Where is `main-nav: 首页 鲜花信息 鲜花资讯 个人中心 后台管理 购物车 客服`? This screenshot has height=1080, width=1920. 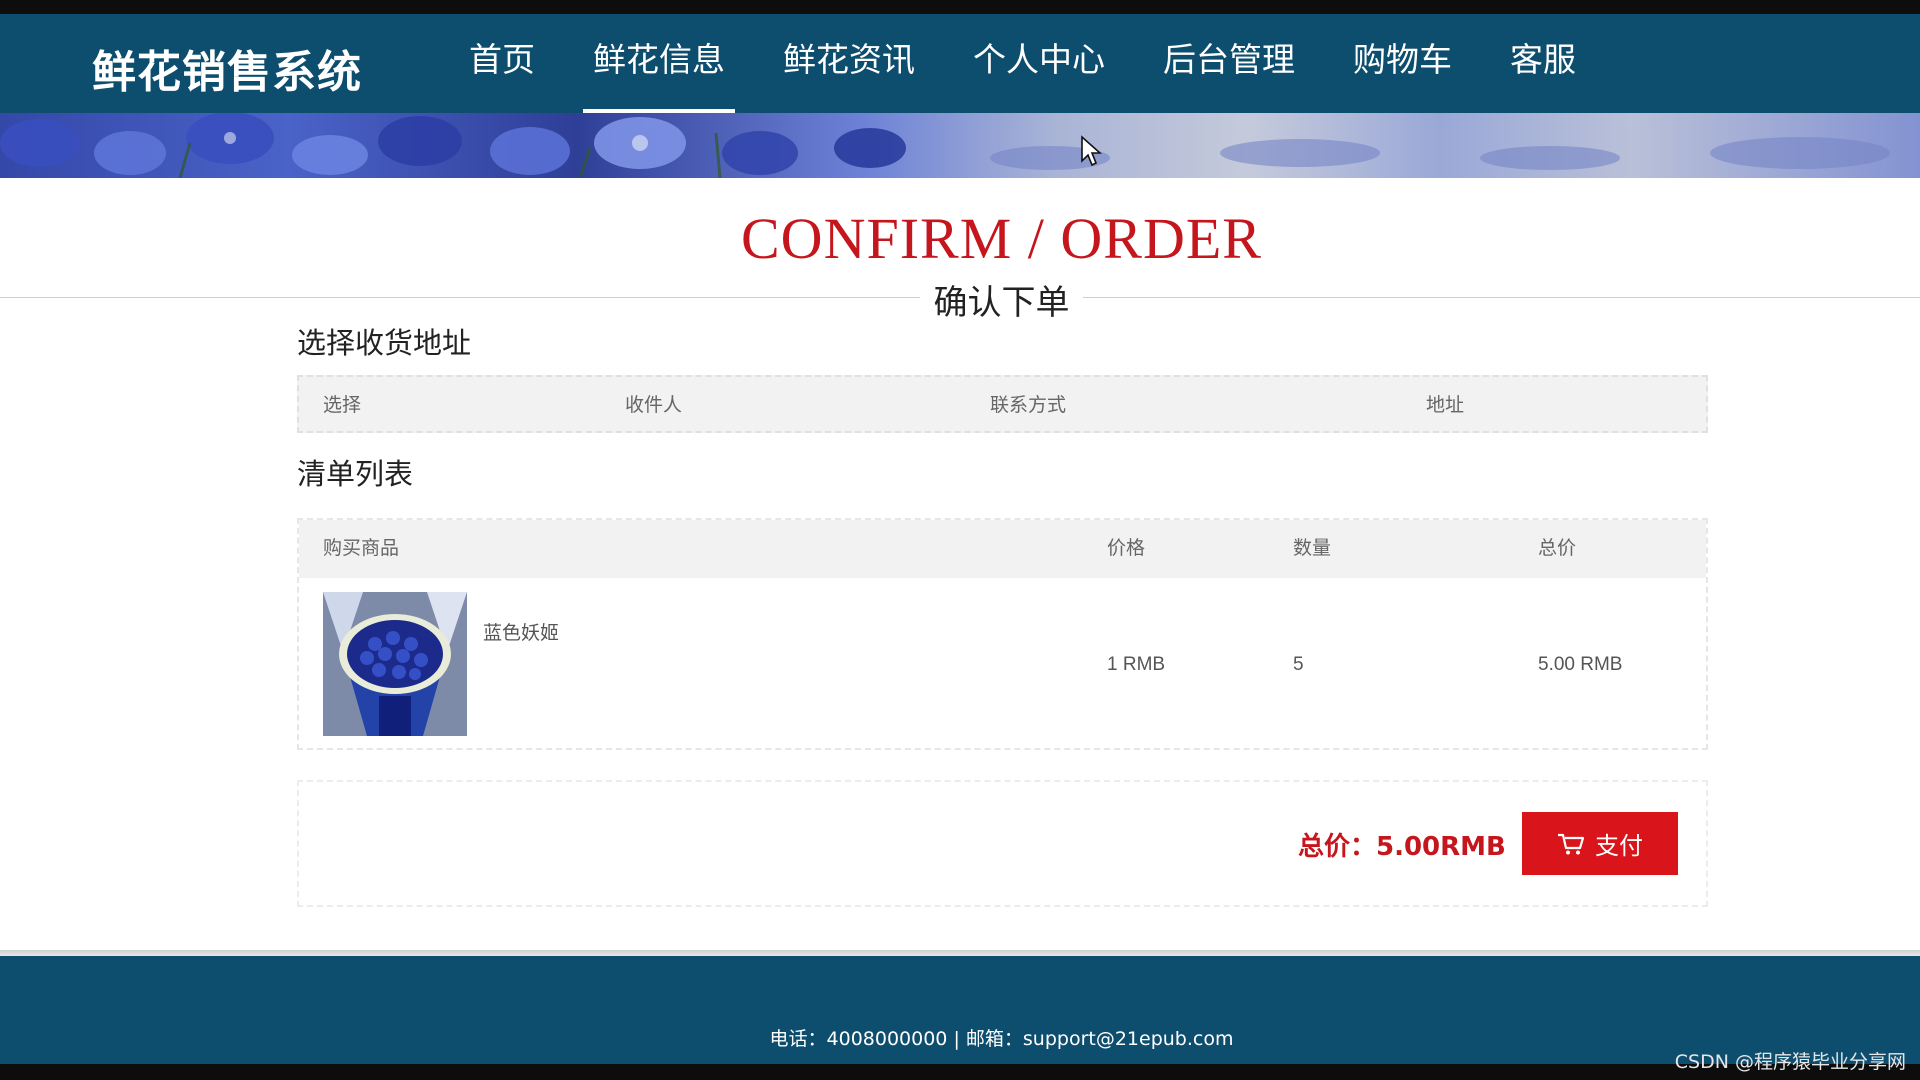 main-nav: 首页 鲜花信息 鲜花资讯 个人中心 后台管理 购物车 客服 is located at coordinates (1022, 63).